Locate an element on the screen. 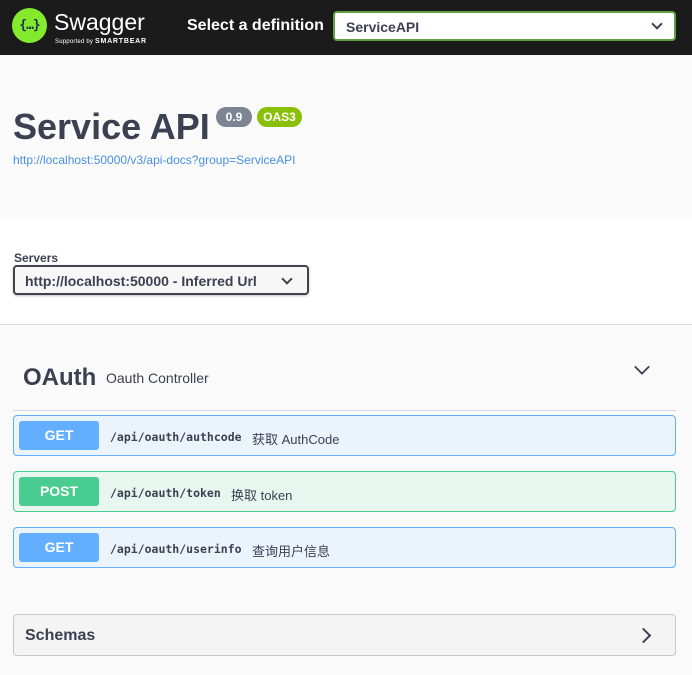 The width and height of the screenshot is (692, 675). definition-select-value: ServiceAPI is located at coordinates (383, 27).